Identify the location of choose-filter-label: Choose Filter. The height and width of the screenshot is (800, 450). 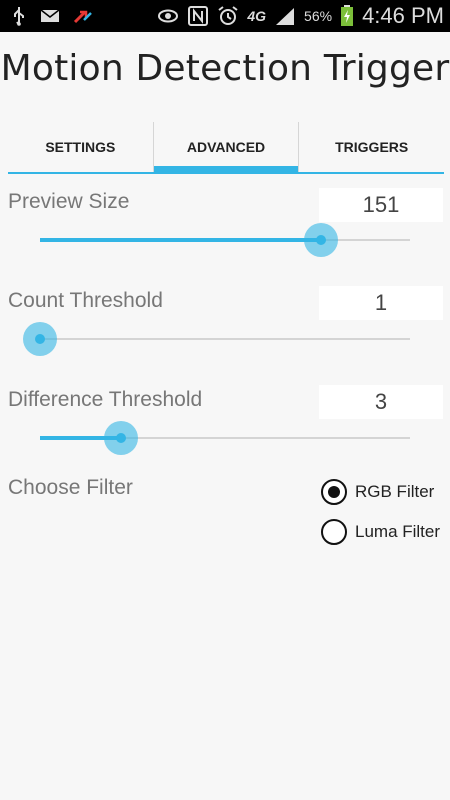
(70, 487).